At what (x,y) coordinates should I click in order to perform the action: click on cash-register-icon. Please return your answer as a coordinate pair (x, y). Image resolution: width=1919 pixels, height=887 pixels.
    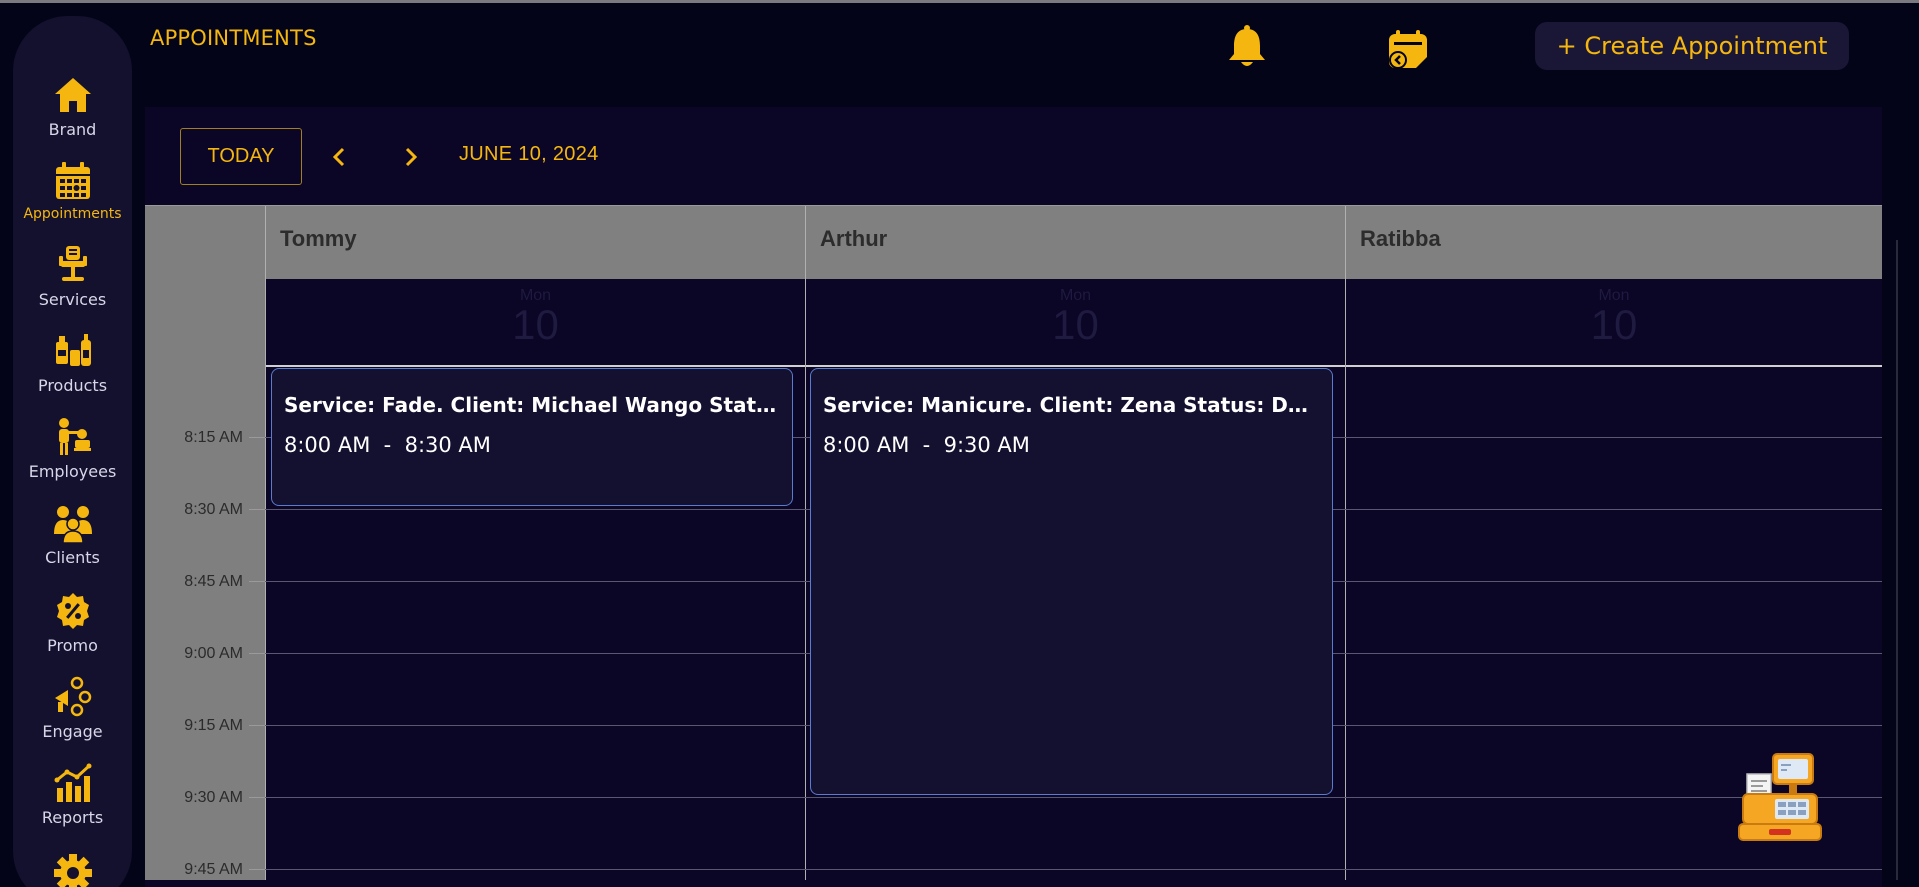
    Looking at the image, I should click on (1779, 798).